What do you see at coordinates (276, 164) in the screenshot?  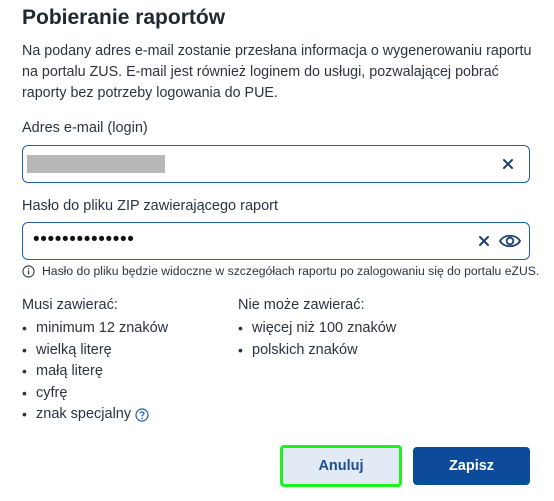 I see `email-field` at bounding box center [276, 164].